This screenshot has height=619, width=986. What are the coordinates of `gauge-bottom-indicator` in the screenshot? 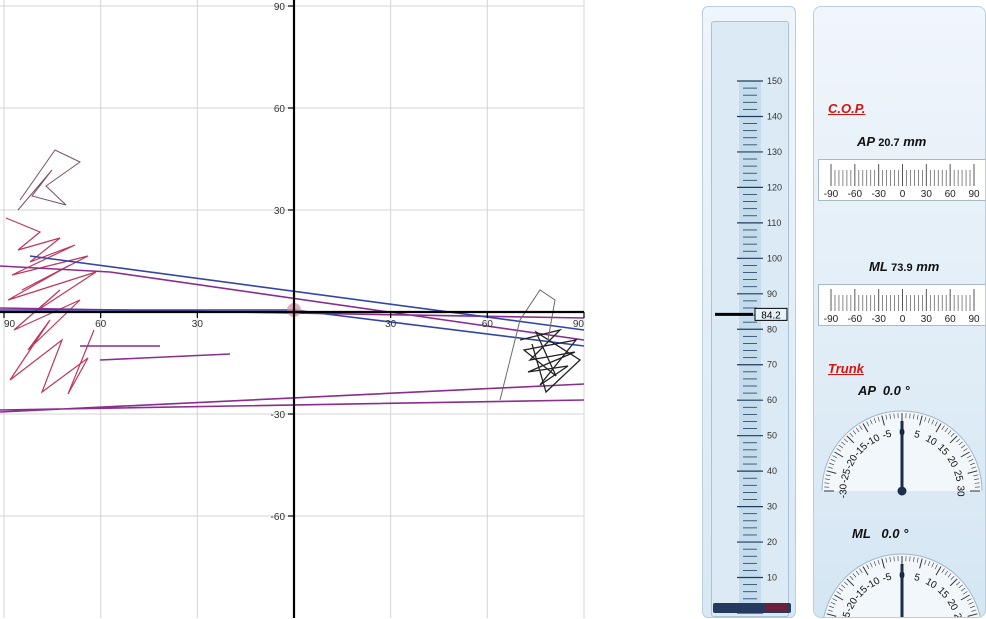 It's located at (776, 608).